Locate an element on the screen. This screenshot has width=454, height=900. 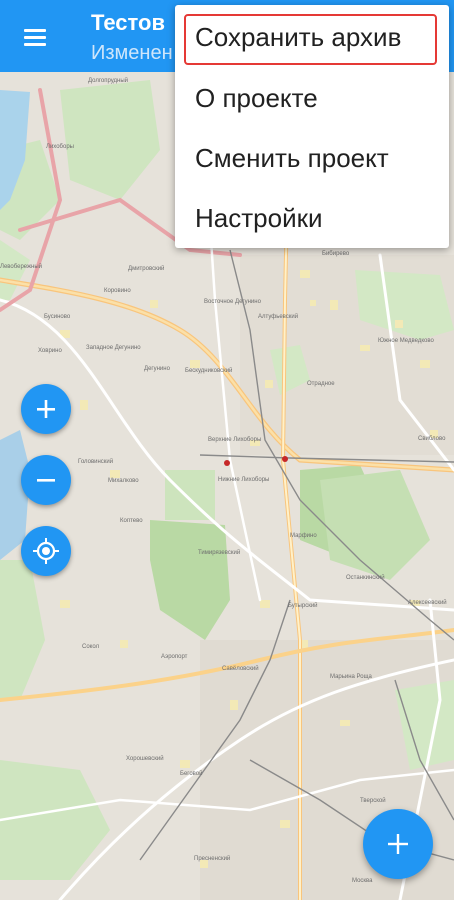
map-label: Марфино is located at coordinates (303, 536).